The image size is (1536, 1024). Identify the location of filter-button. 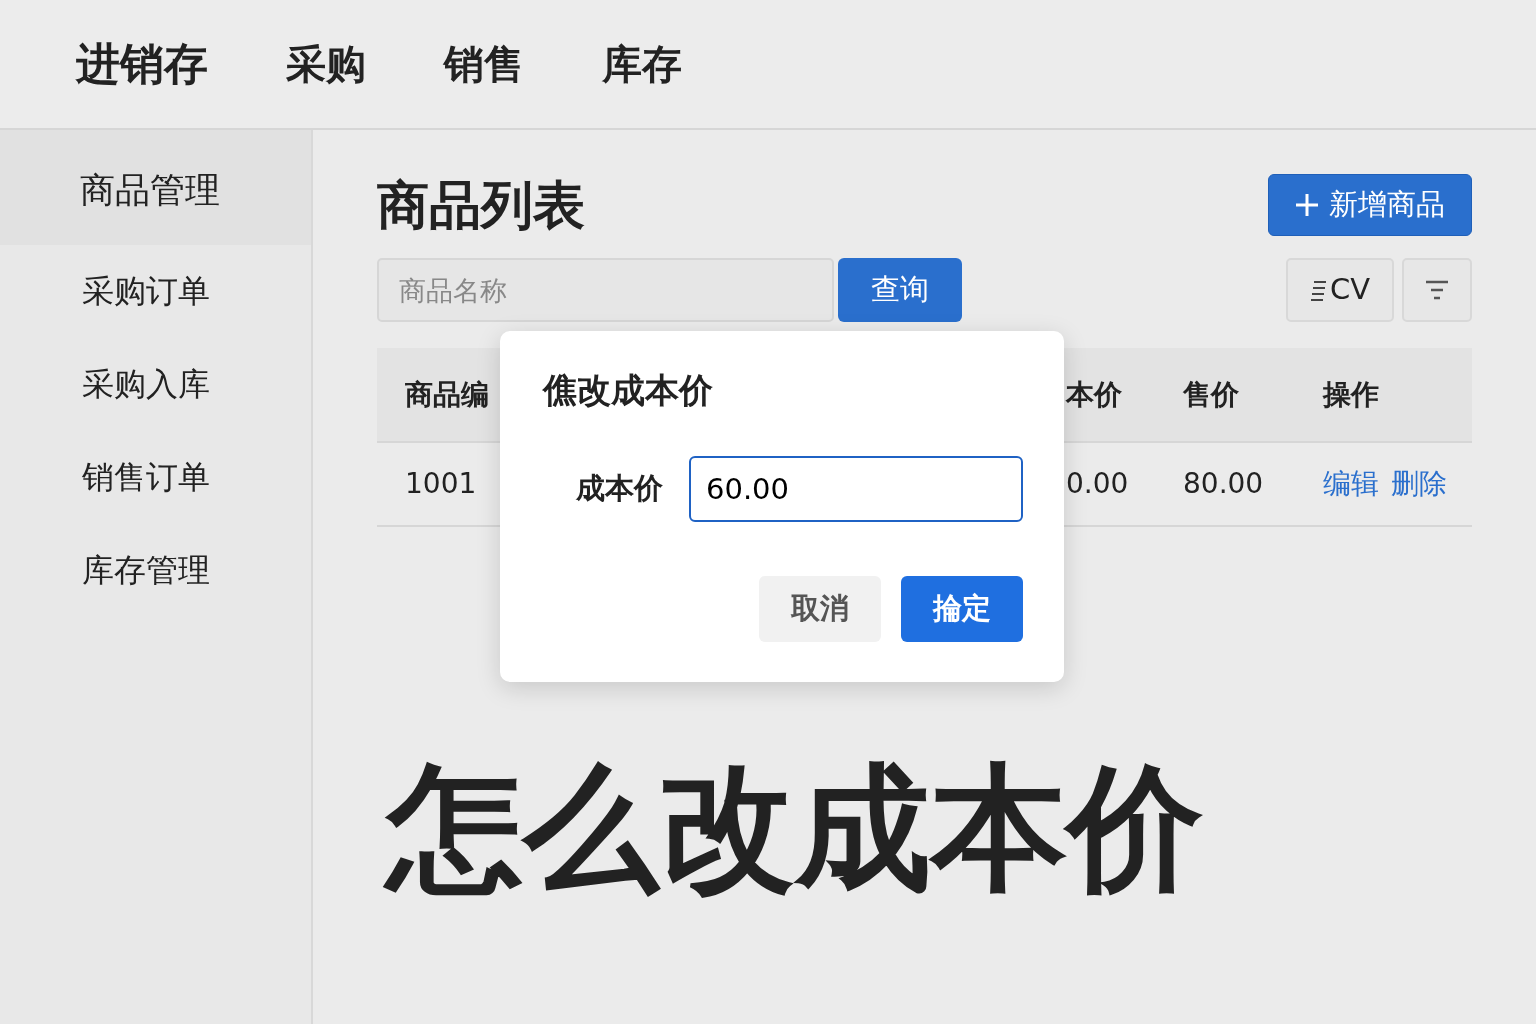
(1437, 290).